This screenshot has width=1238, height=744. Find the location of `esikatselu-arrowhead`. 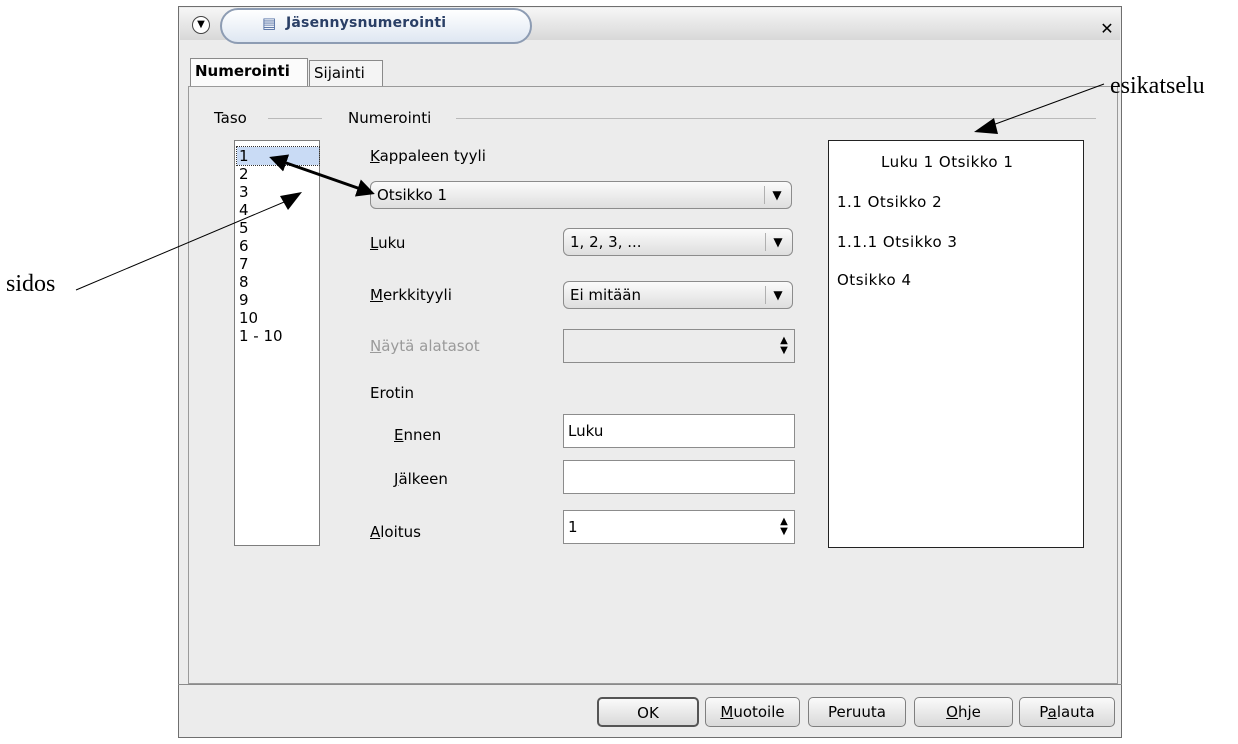

esikatselu-arrowhead is located at coordinates (986, 126).